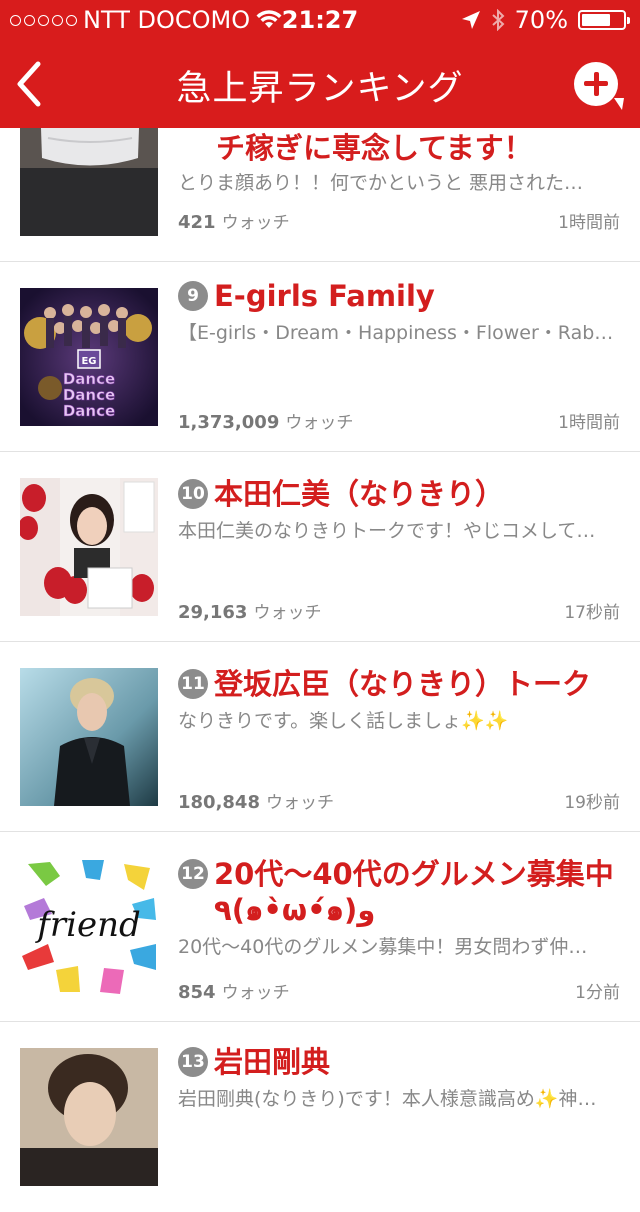 The width and height of the screenshot is (640, 1212). Describe the element at coordinates (374, 148) in the screenshot. I see `item-title: チ稼ぎに専念してます！` at that location.